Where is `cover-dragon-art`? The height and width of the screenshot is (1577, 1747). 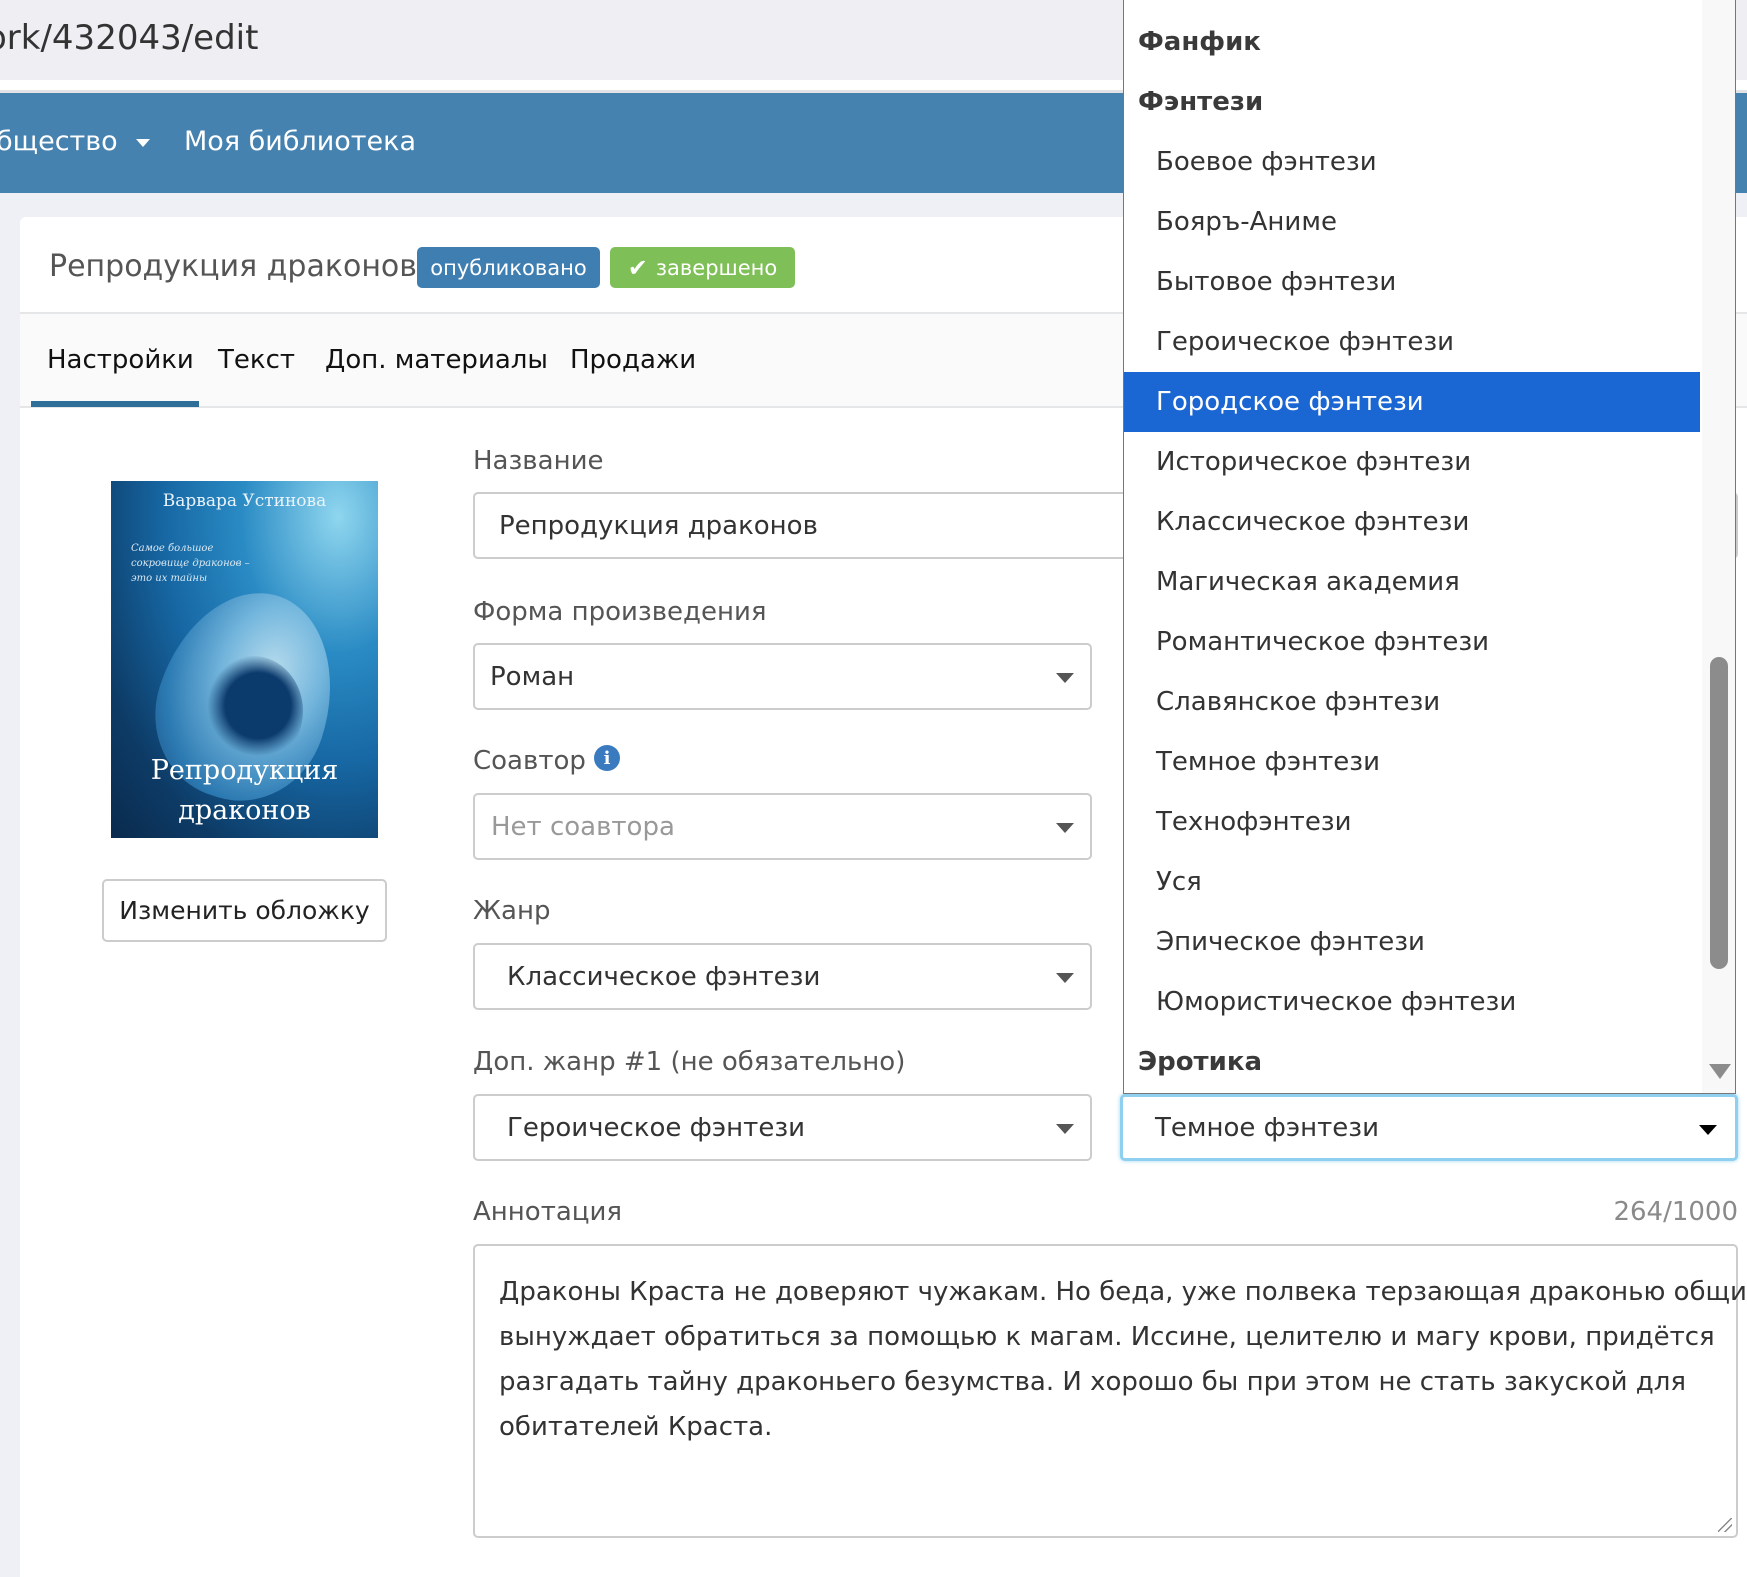
cover-dragon-art is located at coordinates (253, 711).